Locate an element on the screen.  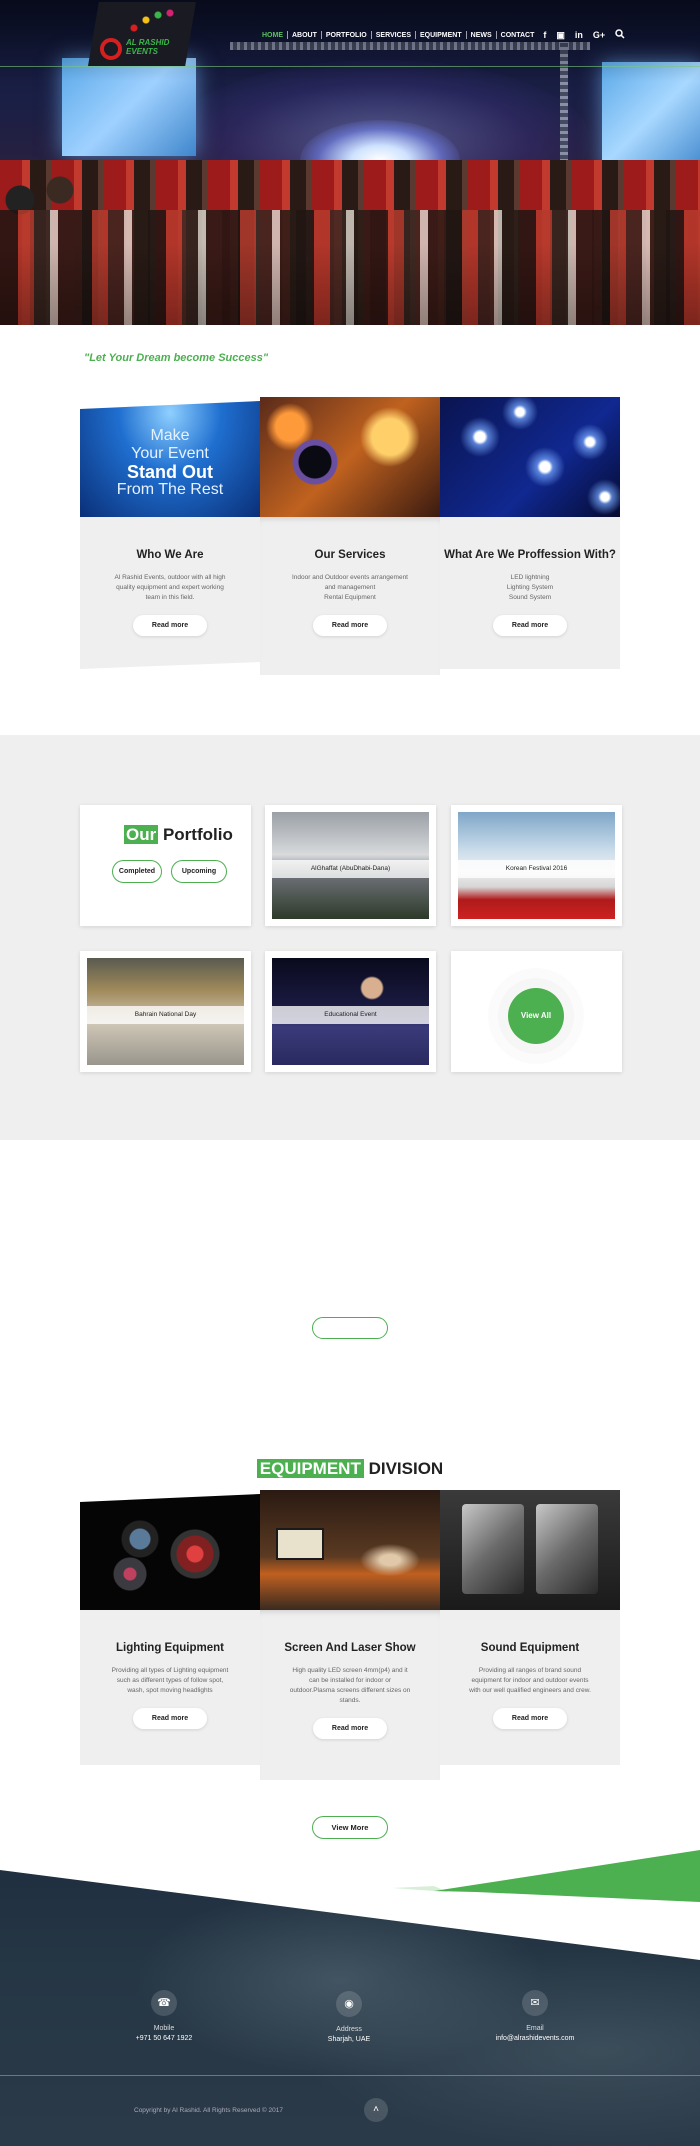
nav-news: NEWS is located at coordinates (481, 35).